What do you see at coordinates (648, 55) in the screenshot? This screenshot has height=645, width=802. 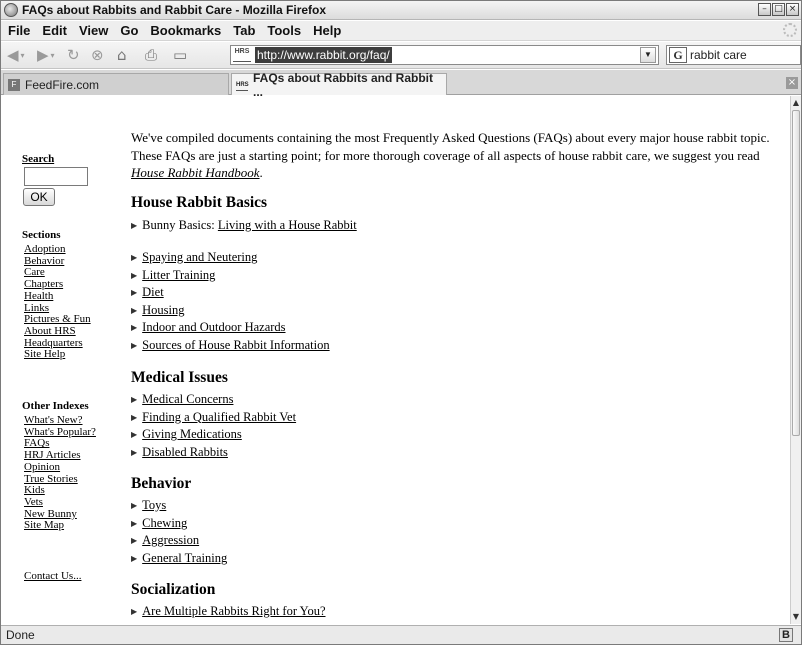 I see `url-dropdown-icon: ▼` at bounding box center [648, 55].